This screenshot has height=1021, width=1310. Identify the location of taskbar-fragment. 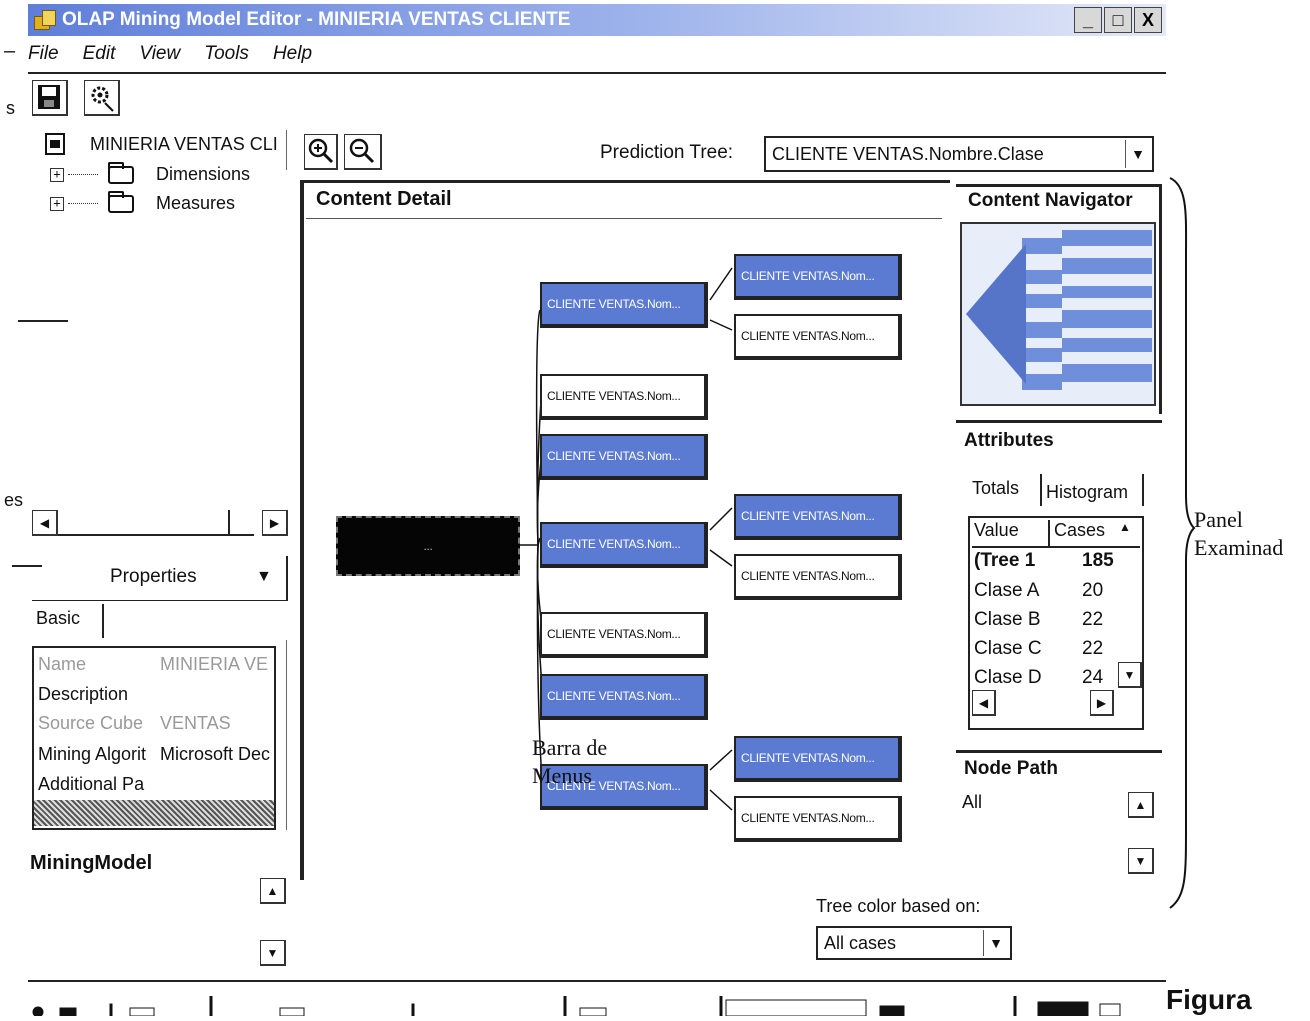
(595, 1006).